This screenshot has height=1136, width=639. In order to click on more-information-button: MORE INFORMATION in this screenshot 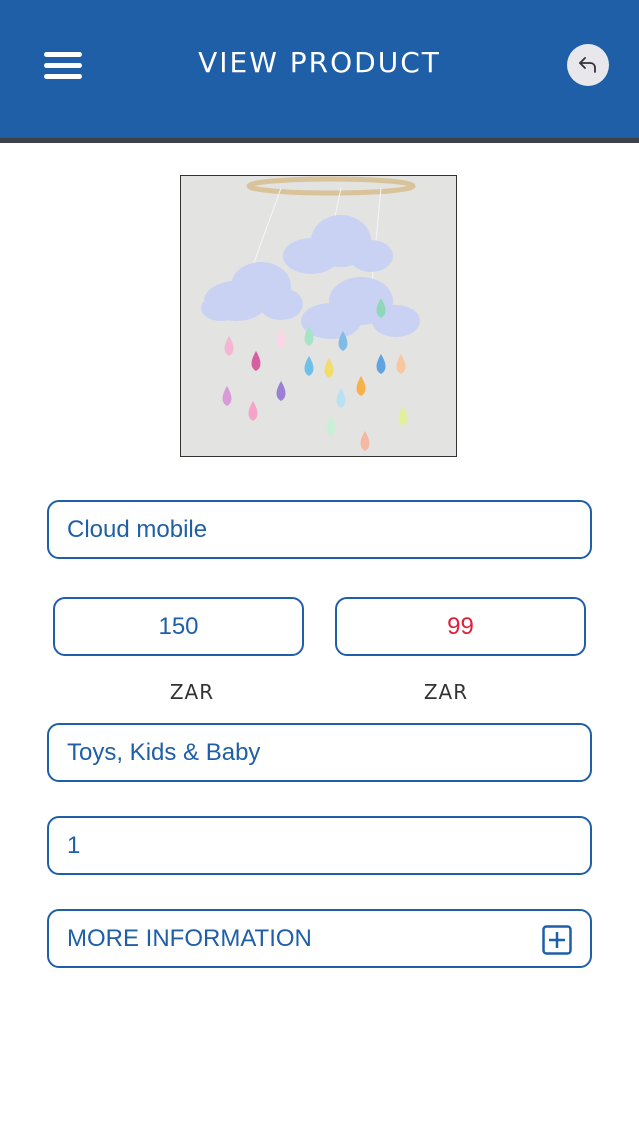, I will do `click(319, 938)`.